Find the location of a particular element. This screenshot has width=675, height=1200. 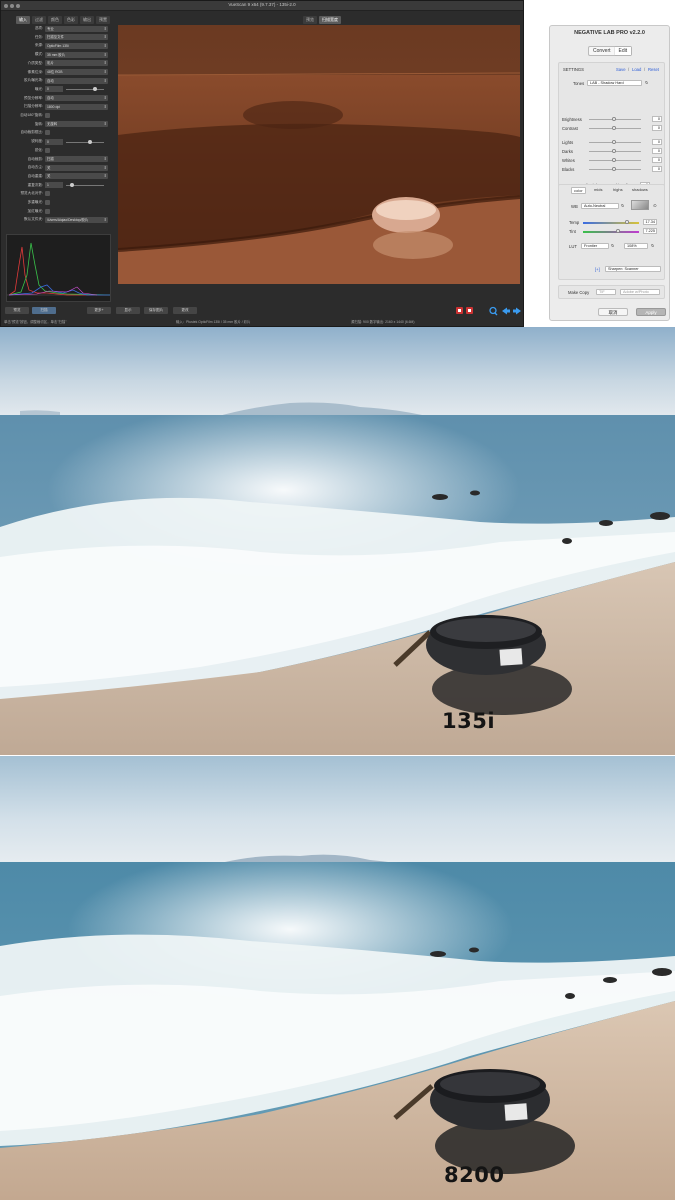

tint-field: 7.225 is located at coordinates (650, 231).